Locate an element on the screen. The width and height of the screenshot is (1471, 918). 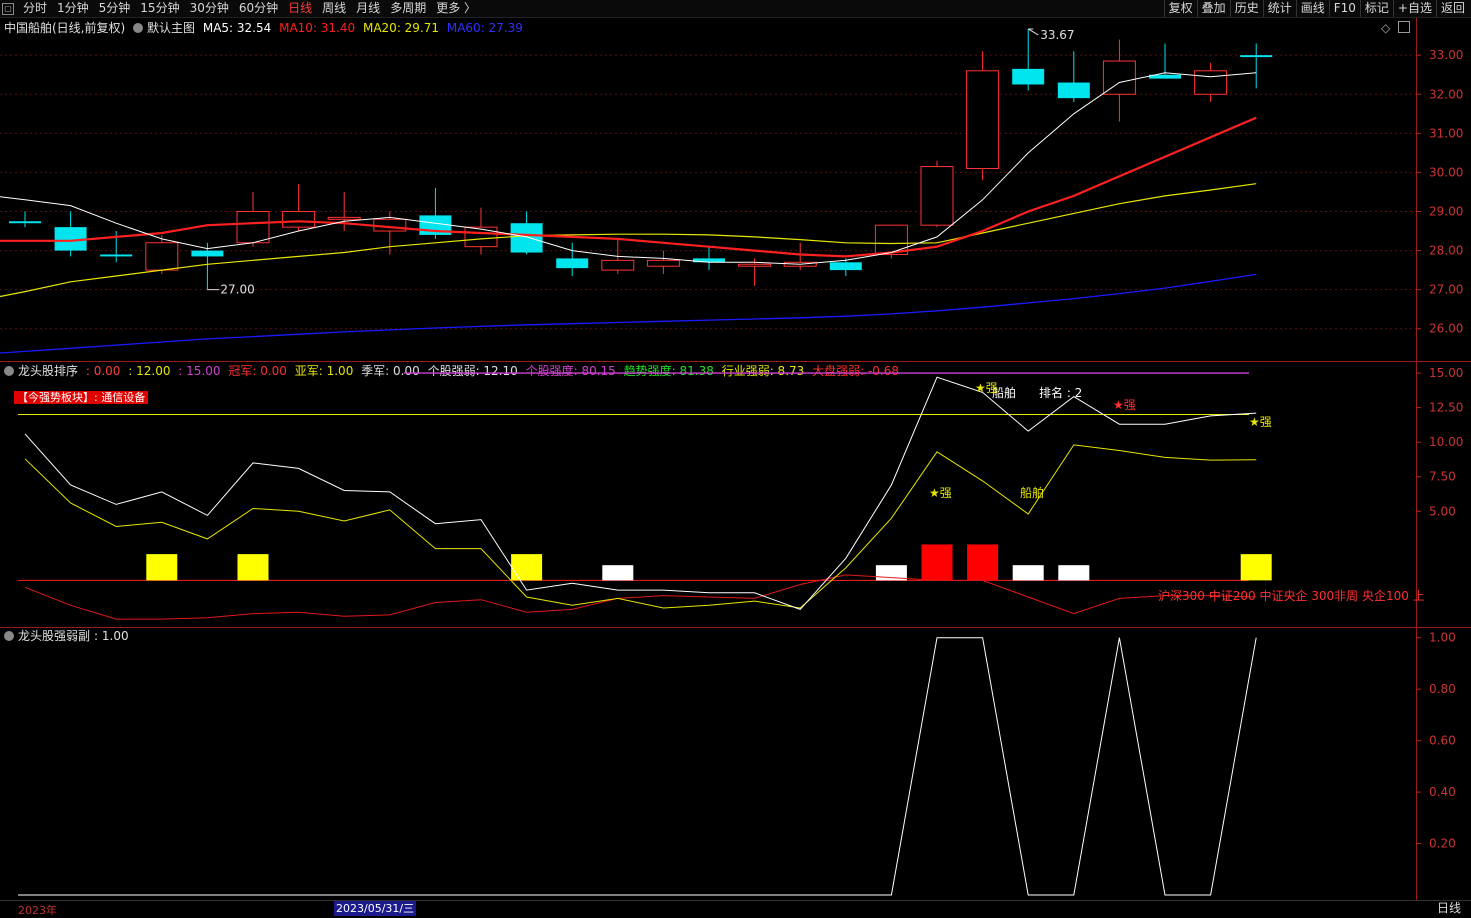
y-tick-label: 0.60 is located at coordinates (1442, 741).